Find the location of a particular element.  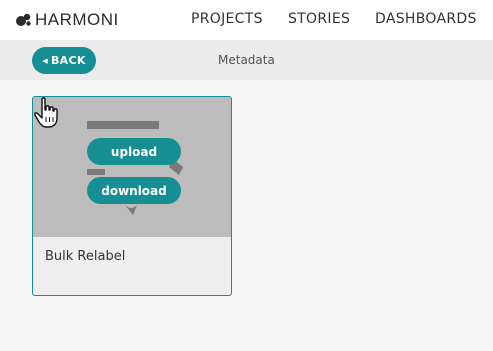

caret-left-icon: ◀ is located at coordinates (45, 60).